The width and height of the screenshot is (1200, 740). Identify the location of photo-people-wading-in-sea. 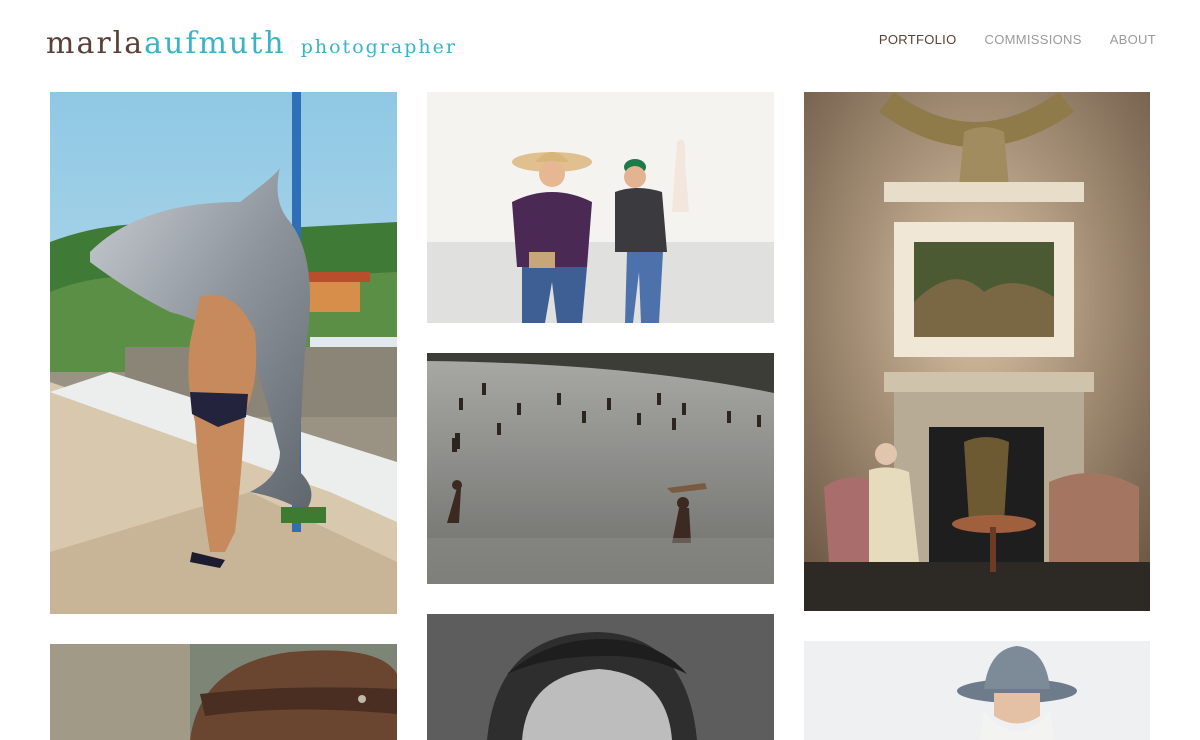
(600, 468).